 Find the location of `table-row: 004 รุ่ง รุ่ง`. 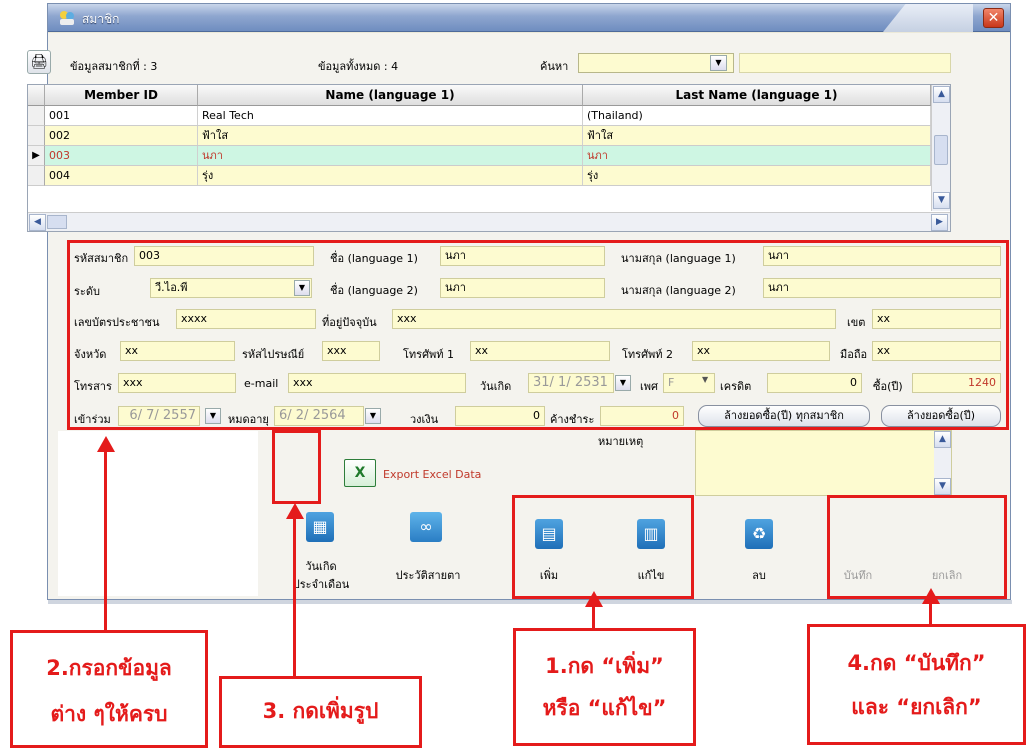

table-row: 004 รุ่ง รุ่ง is located at coordinates (488, 176).